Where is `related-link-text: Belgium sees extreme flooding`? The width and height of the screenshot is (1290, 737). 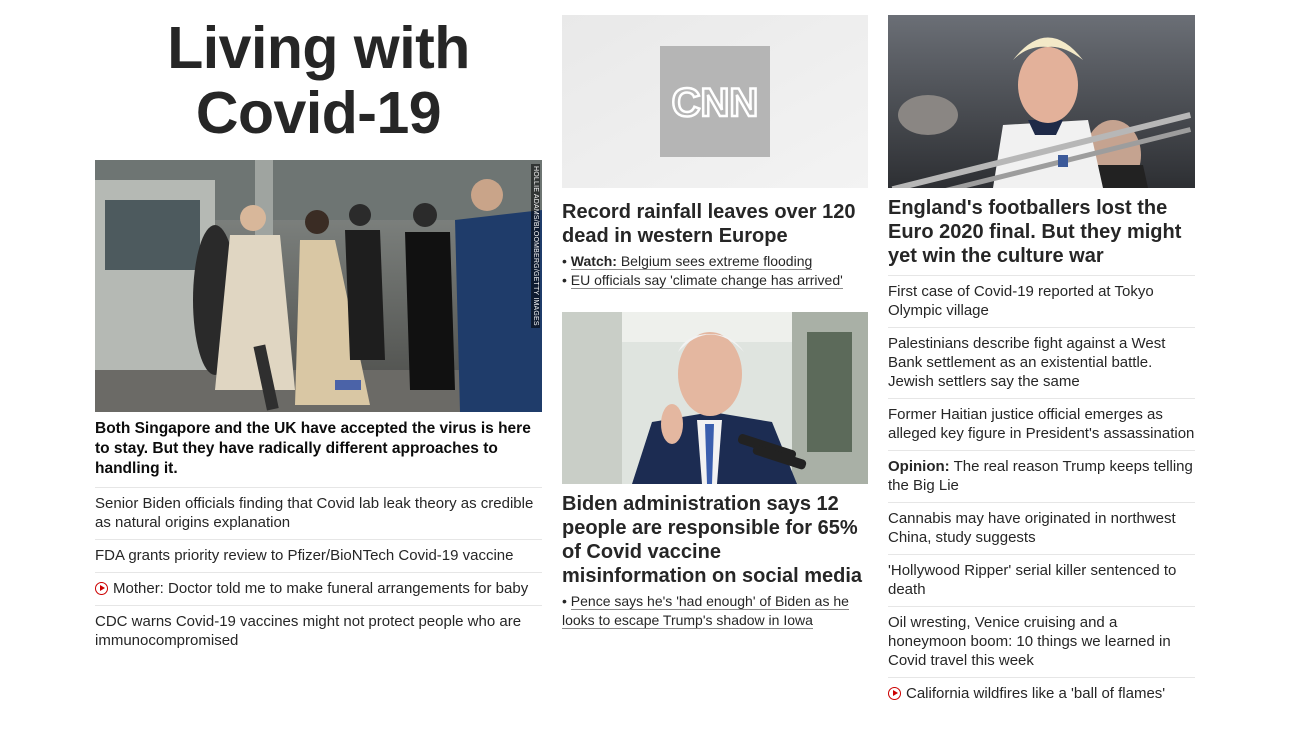 related-link-text: Belgium sees extreme flooding is located at coordinates (716, 261).